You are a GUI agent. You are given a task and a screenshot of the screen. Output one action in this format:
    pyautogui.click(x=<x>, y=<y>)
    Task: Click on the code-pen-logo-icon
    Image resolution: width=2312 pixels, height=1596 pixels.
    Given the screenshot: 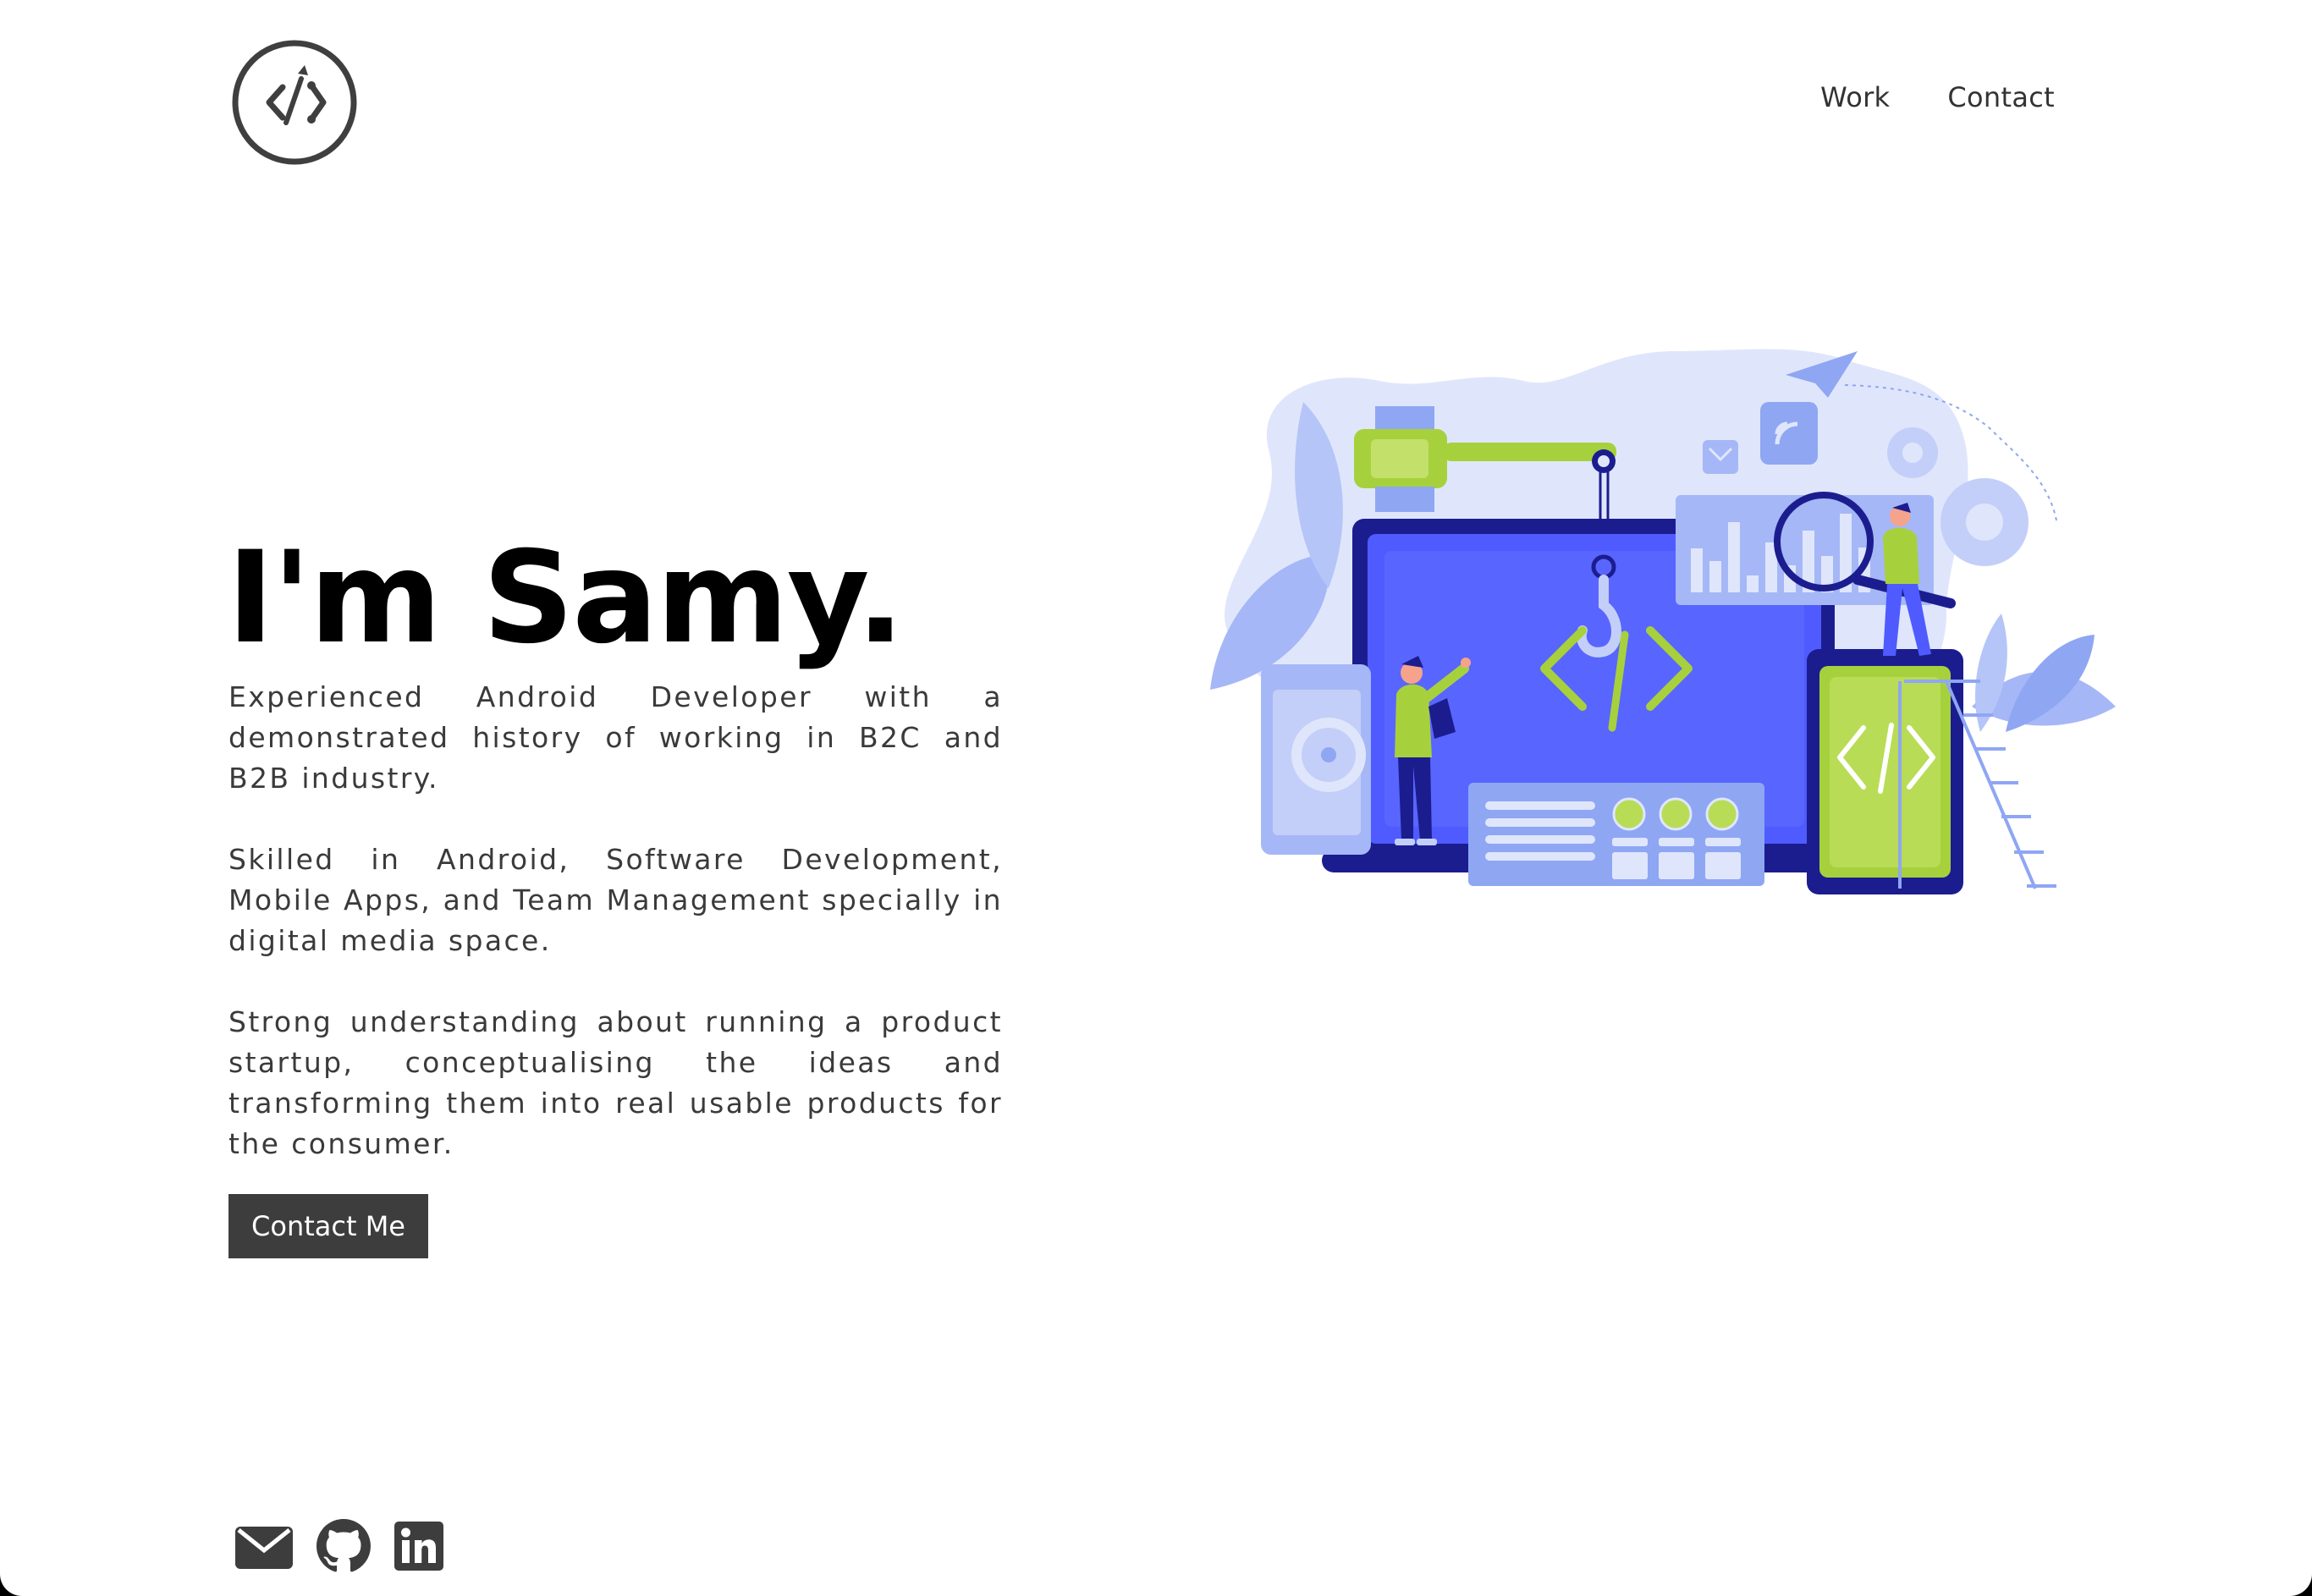 What is the action you would take?
    pyautogui.click(x=294, y=102)
    